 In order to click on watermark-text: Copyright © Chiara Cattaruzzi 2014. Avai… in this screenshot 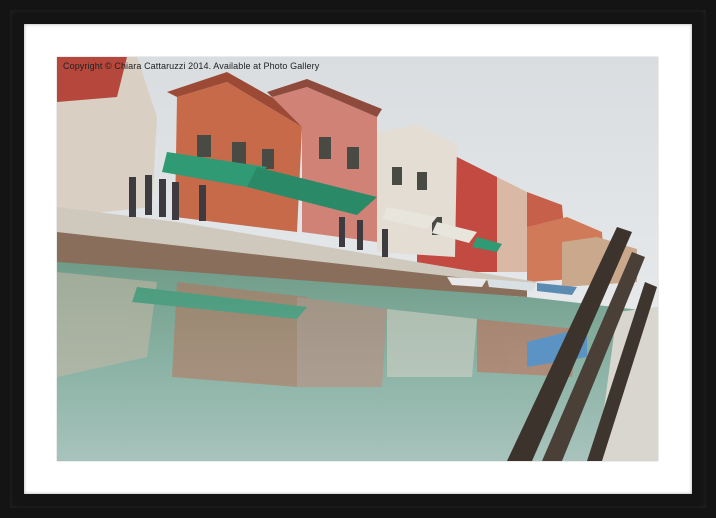, I will do `click(191, 66)`.